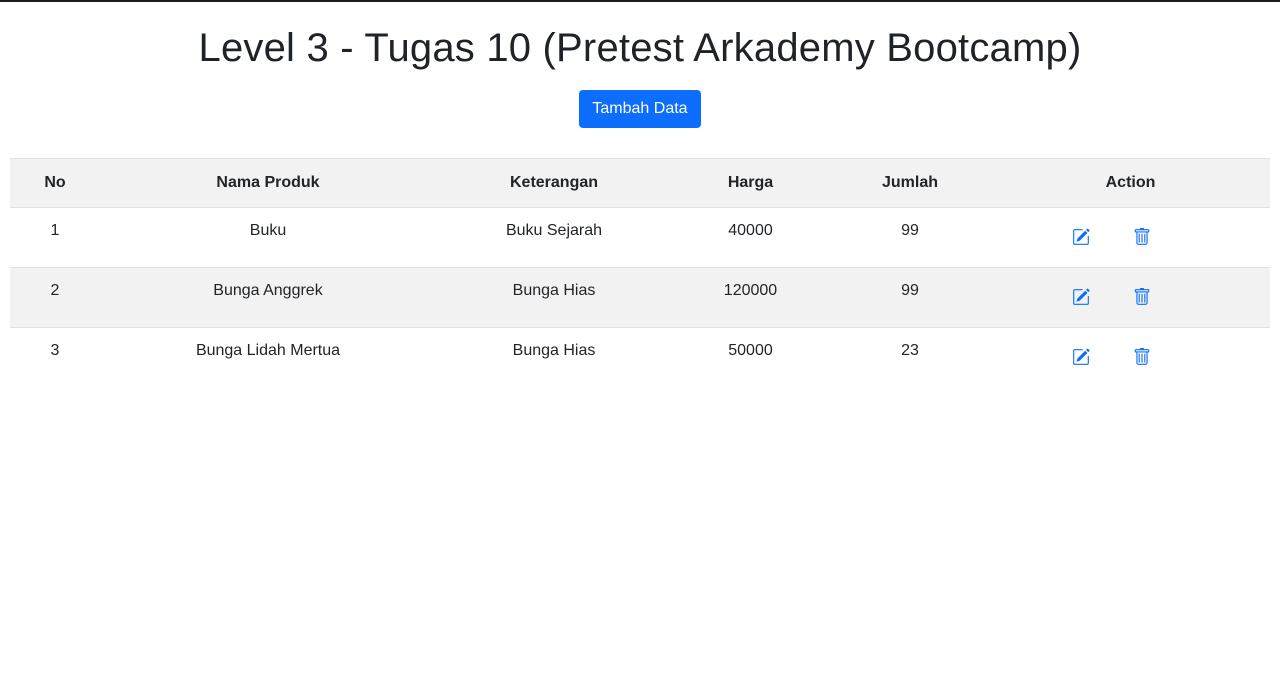 The image size is (1280, 700). Describe the element at coordinates (55, 350) in the screenshot. I see `cell-no: 3` at that location.